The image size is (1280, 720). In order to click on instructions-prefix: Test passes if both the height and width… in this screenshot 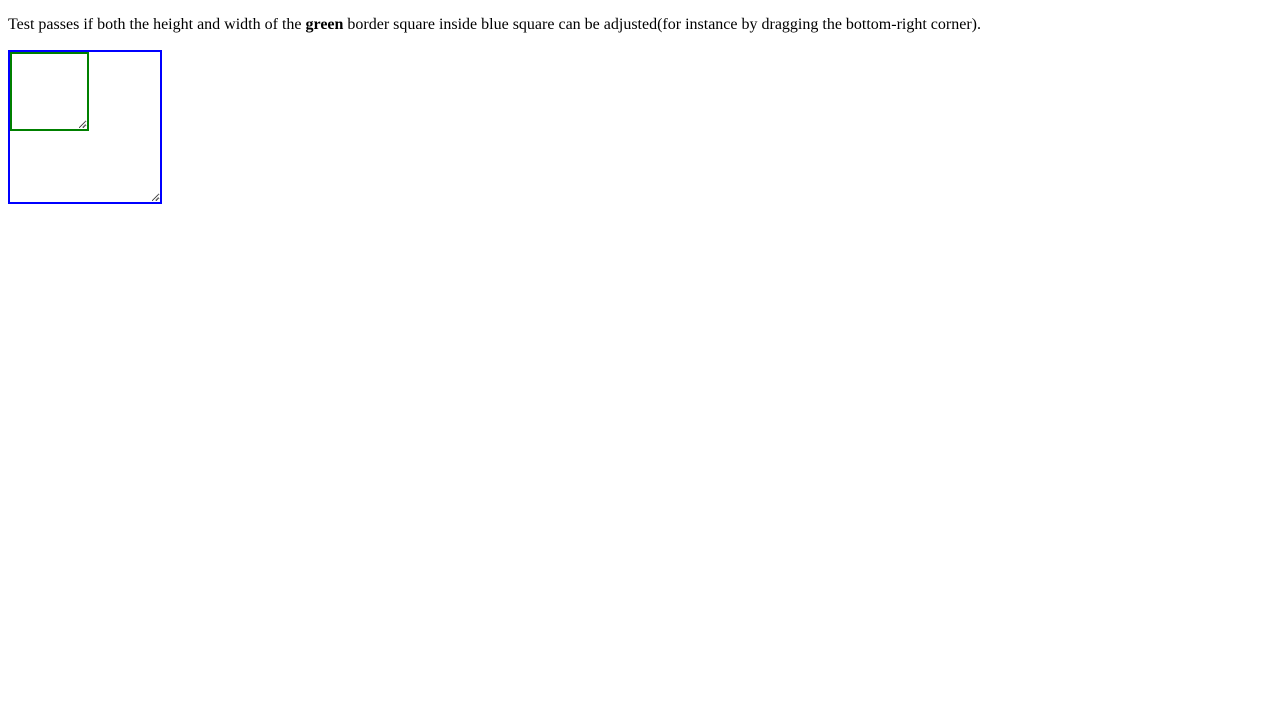, I will do `click(157, 24)`.